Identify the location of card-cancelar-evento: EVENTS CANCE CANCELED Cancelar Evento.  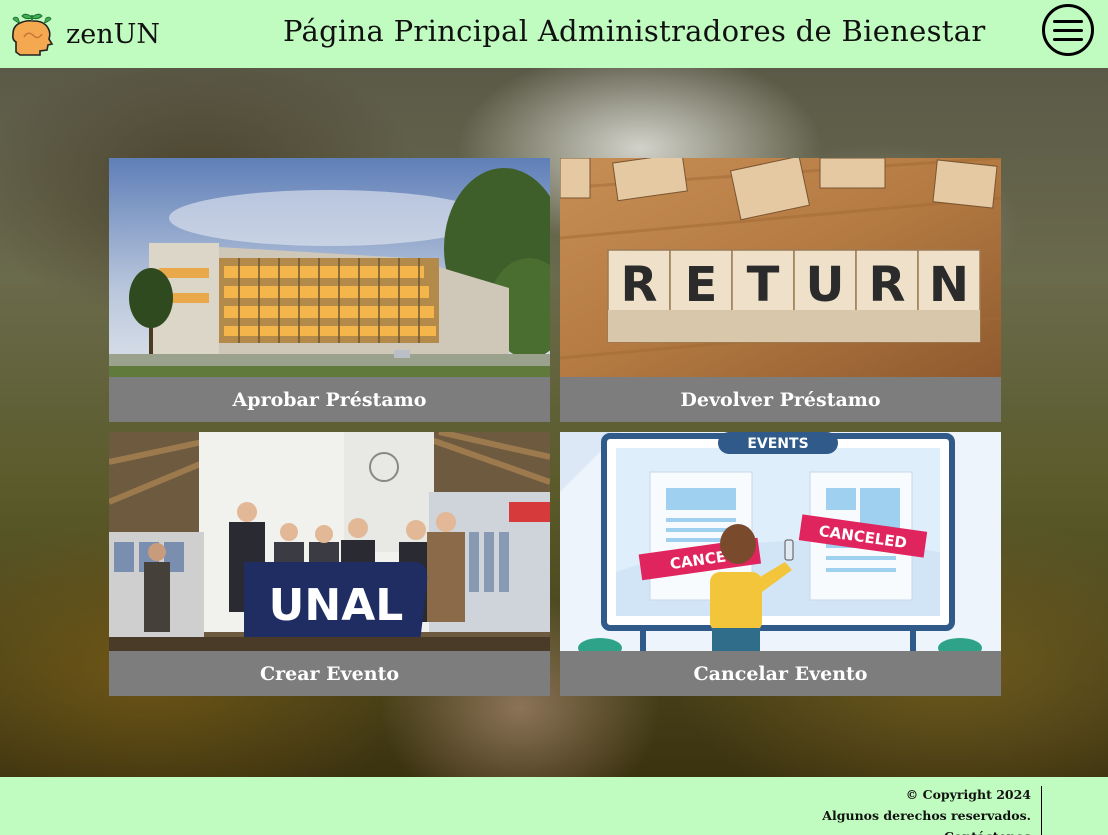
(780, 564).